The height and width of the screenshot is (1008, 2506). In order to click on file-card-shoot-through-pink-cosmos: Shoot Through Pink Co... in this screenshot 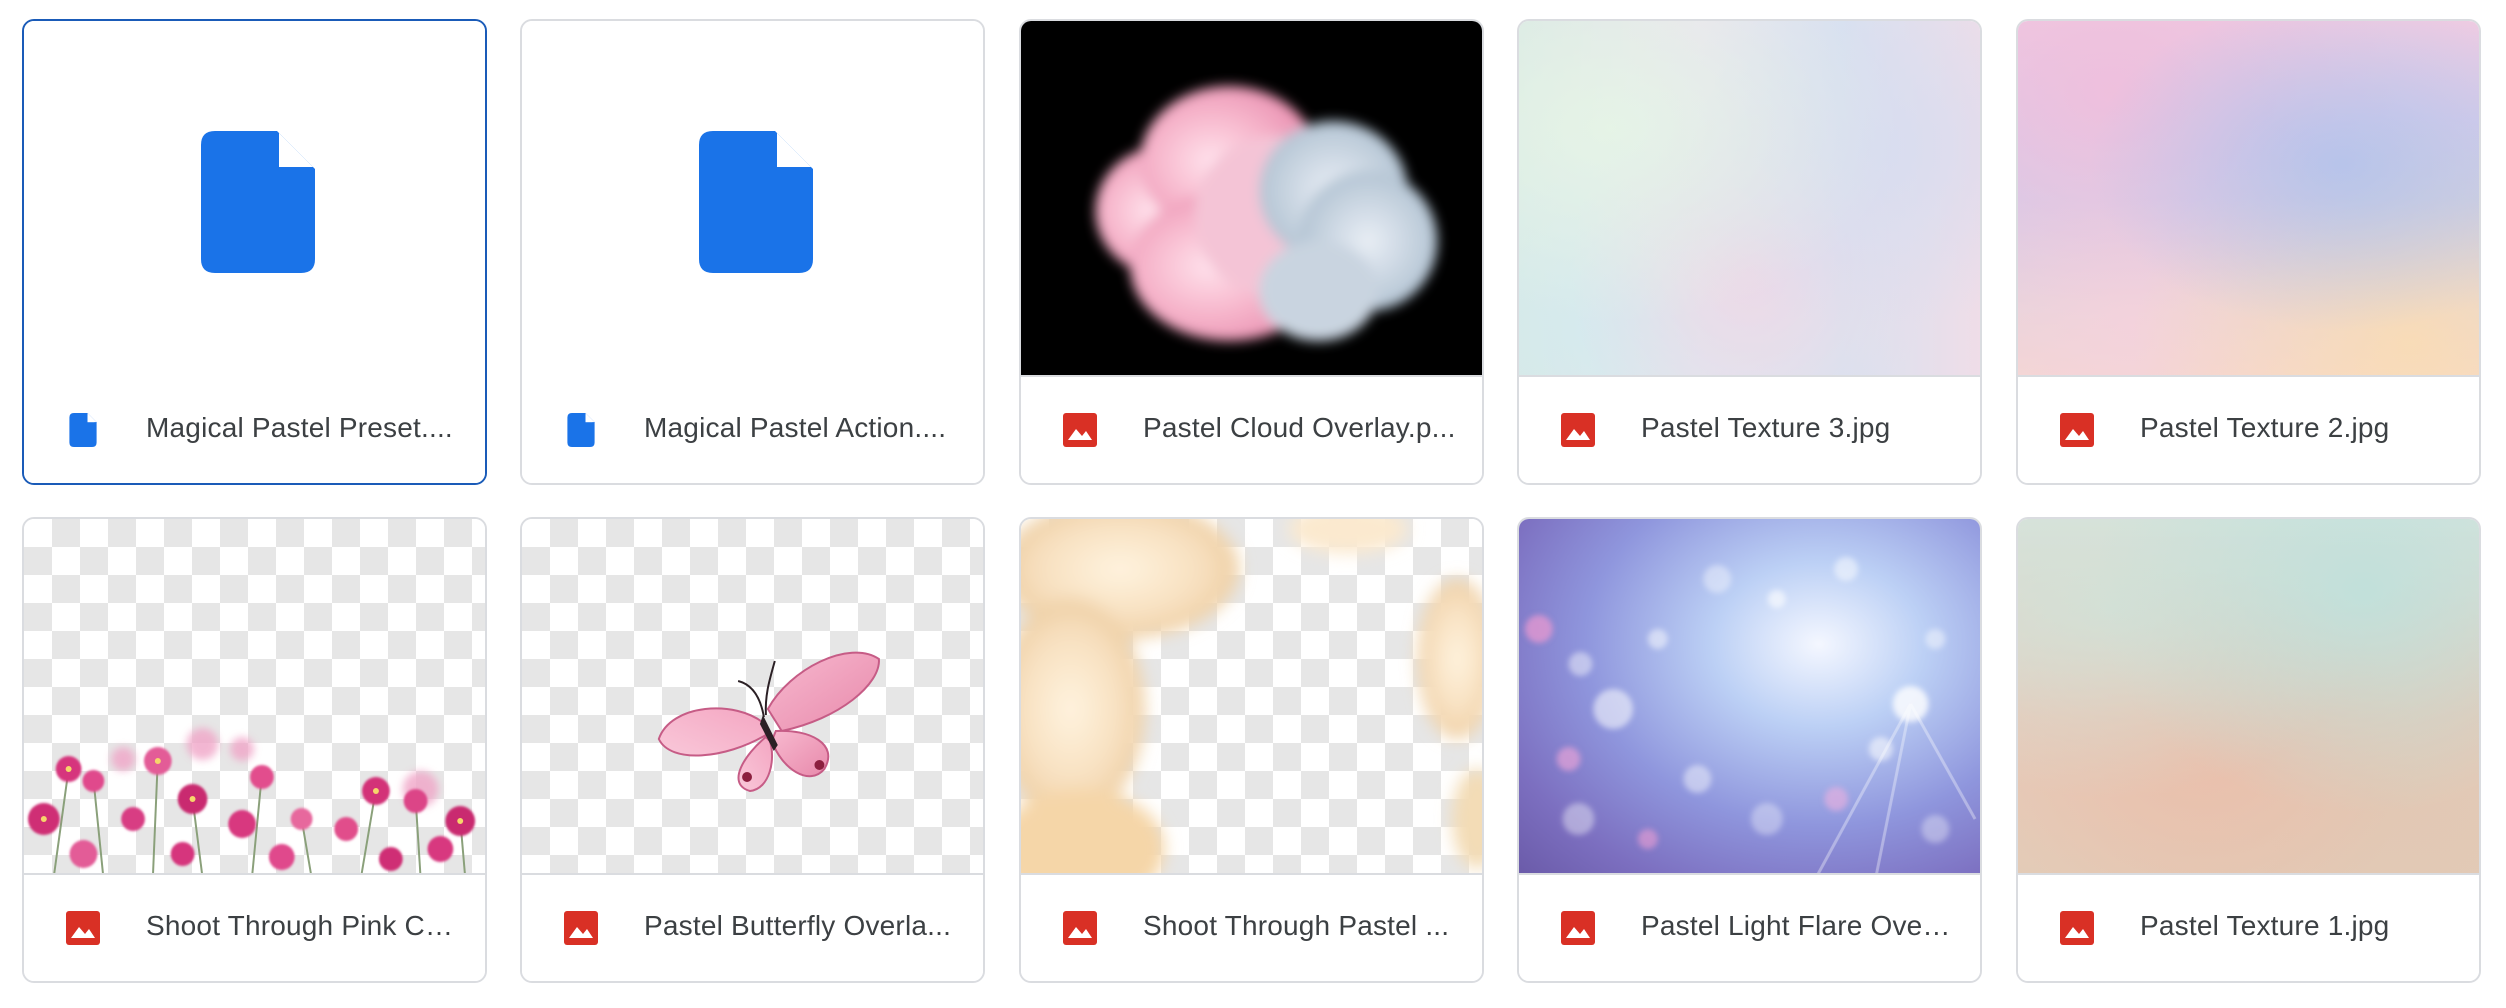, I will do `click(254, 750)`.